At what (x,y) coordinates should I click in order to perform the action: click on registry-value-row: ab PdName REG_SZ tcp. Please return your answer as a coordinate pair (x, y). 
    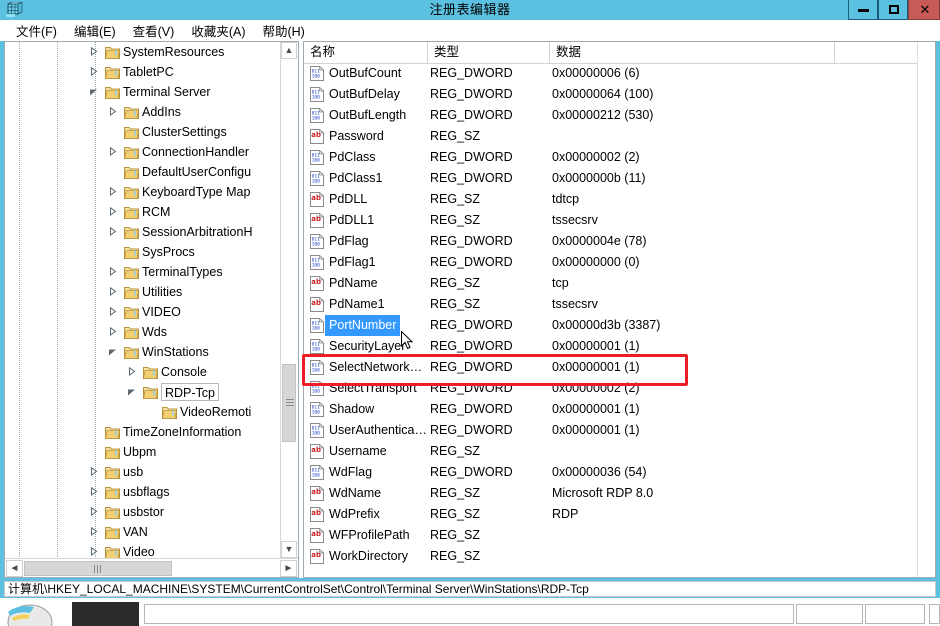
    Looking at the image, I should click on (611, 283).